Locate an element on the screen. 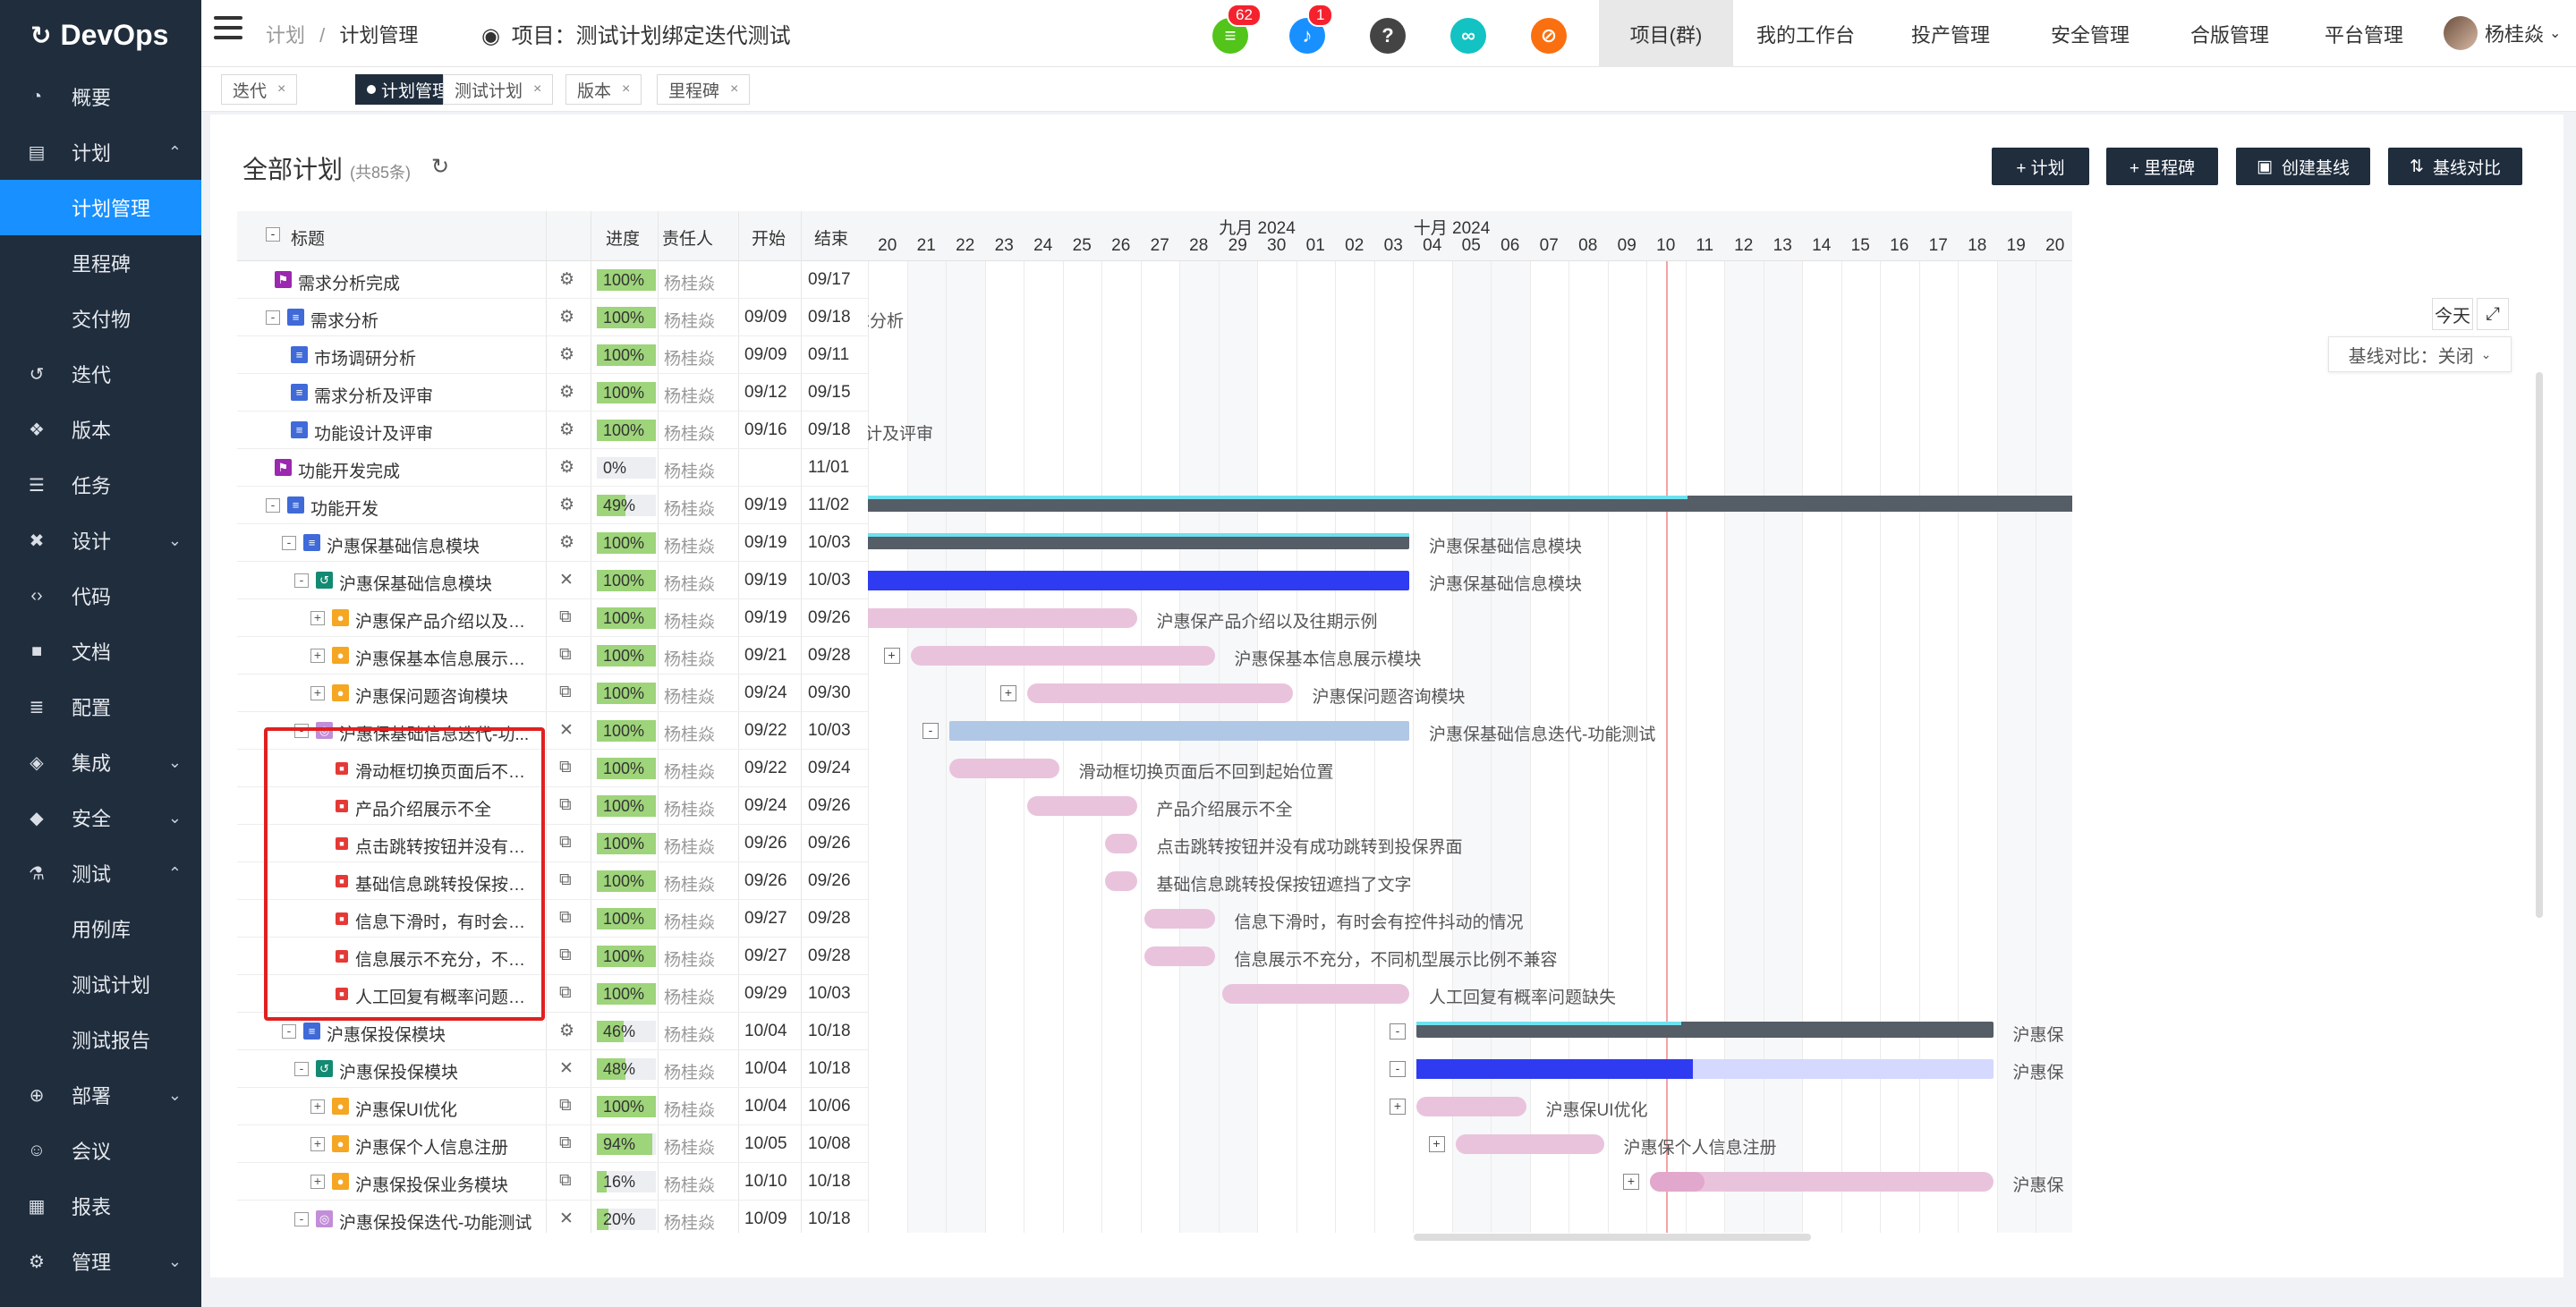 This screenshot has height=1307, width=2576. link-icon: ∞ is located at coordinates (1468, 36).